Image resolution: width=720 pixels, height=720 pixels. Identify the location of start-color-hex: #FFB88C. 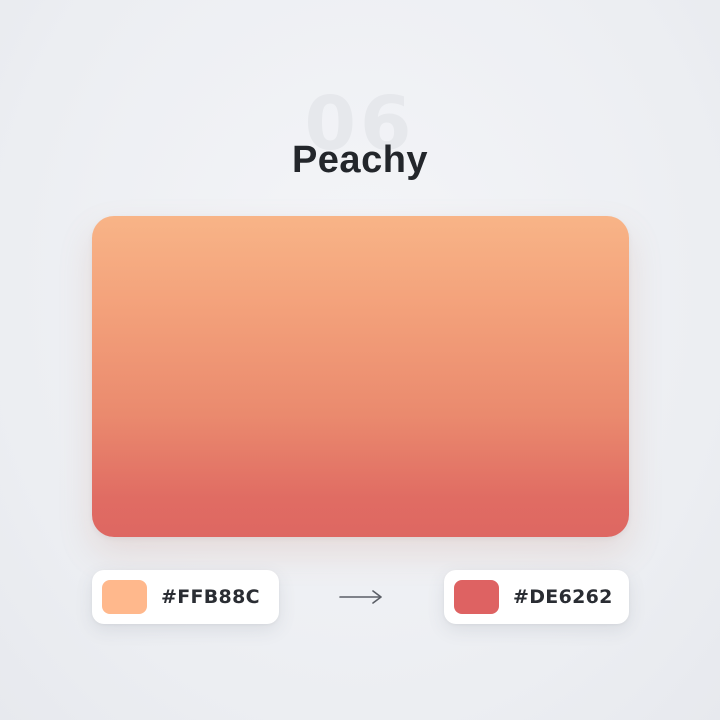
(210, 597).